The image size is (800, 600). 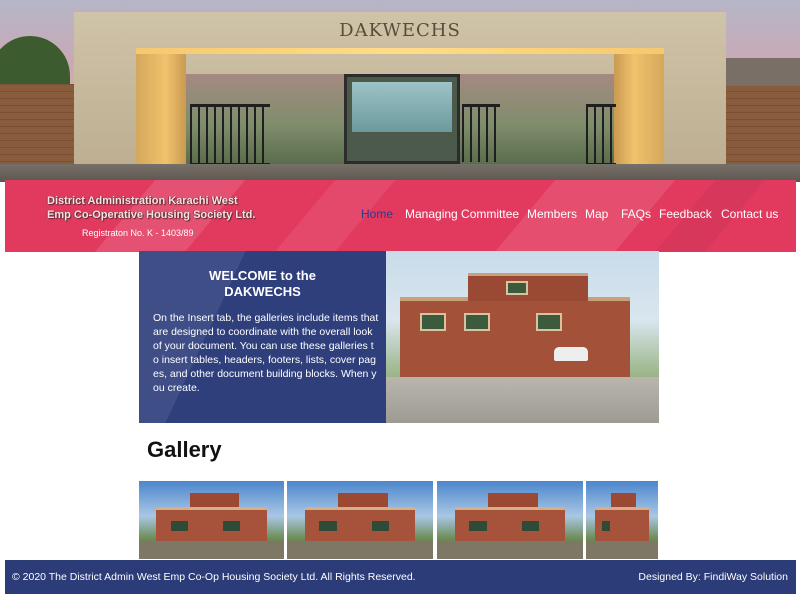 What do you see at coordinates (571, 354) in the screenshot?
I see `house-car` at bounding box center [571, 354].